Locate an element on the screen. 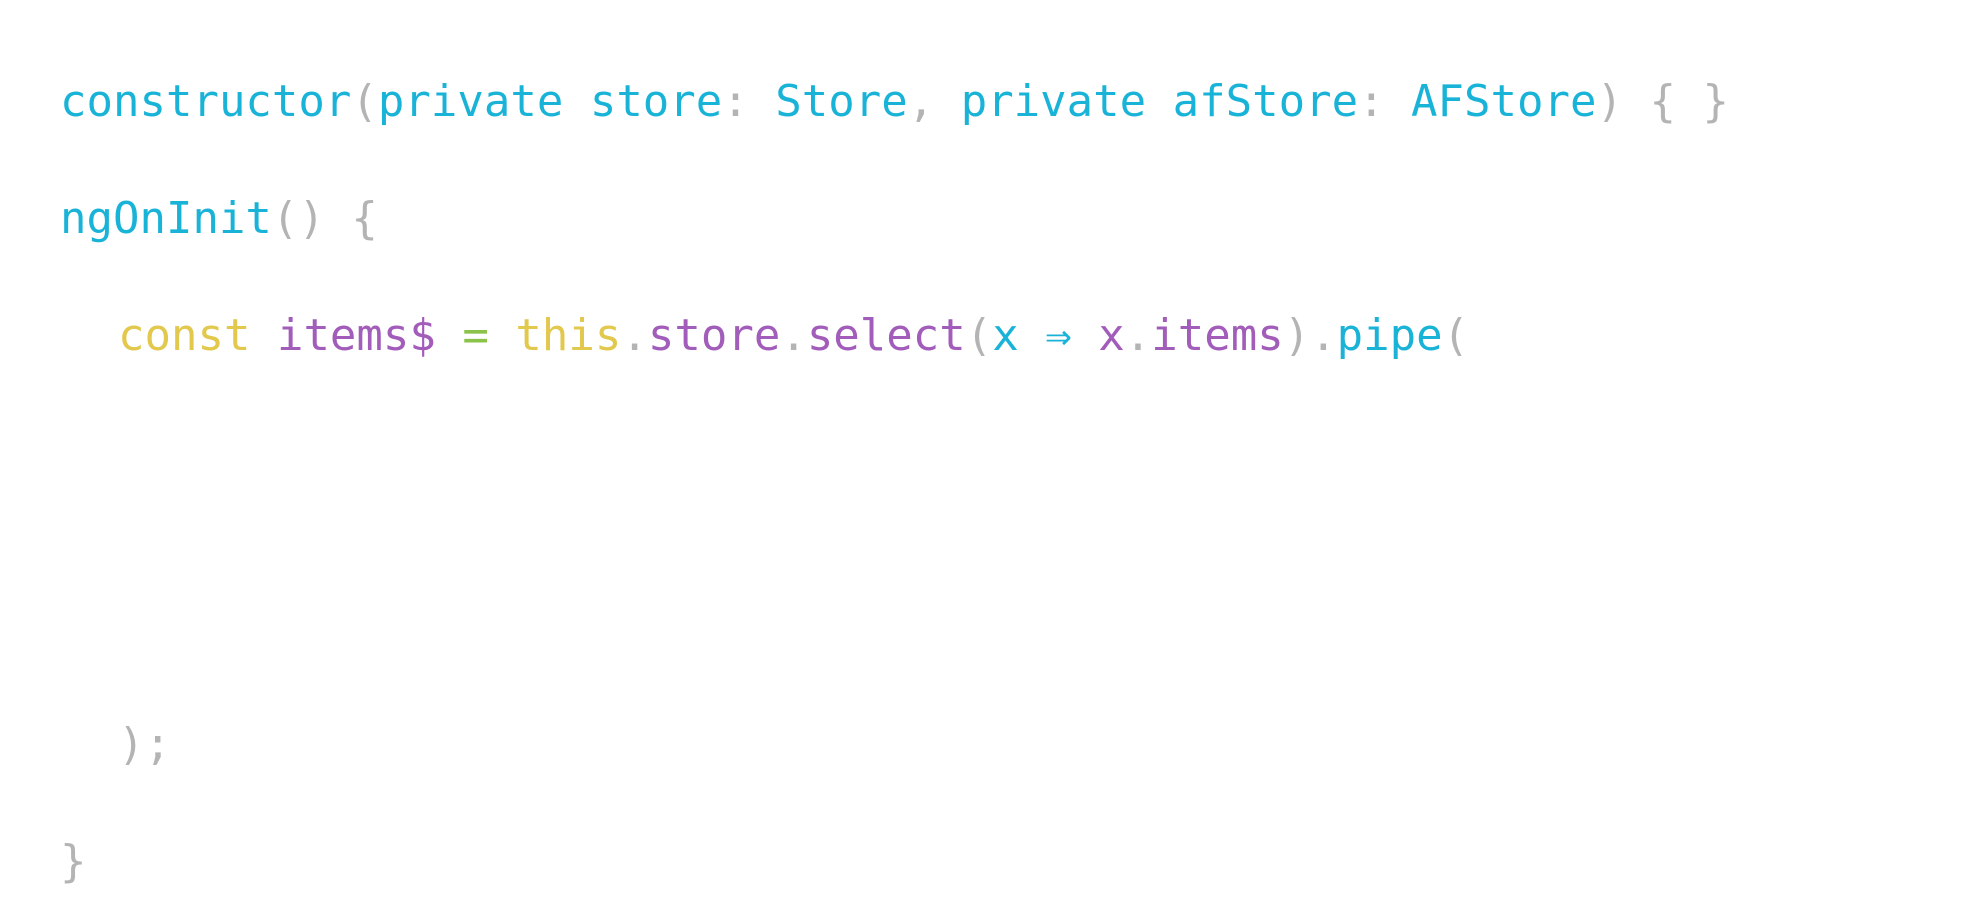  code-token: ngOnInit is located at coordinates (166, 218).